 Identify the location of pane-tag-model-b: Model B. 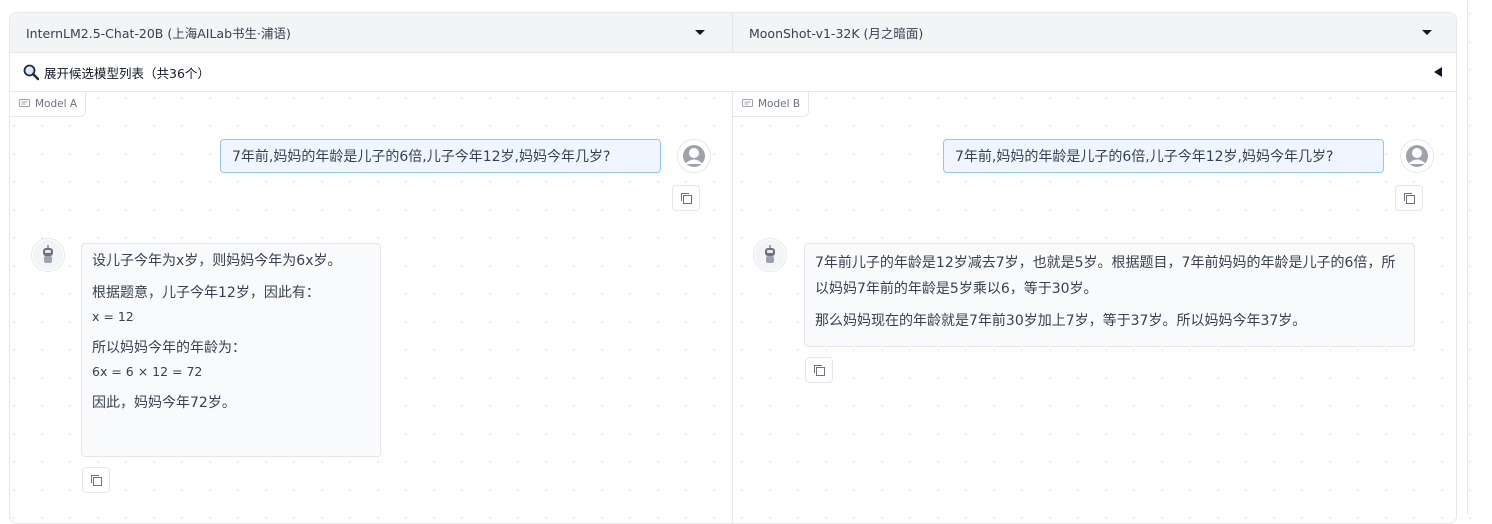
(771, 104).